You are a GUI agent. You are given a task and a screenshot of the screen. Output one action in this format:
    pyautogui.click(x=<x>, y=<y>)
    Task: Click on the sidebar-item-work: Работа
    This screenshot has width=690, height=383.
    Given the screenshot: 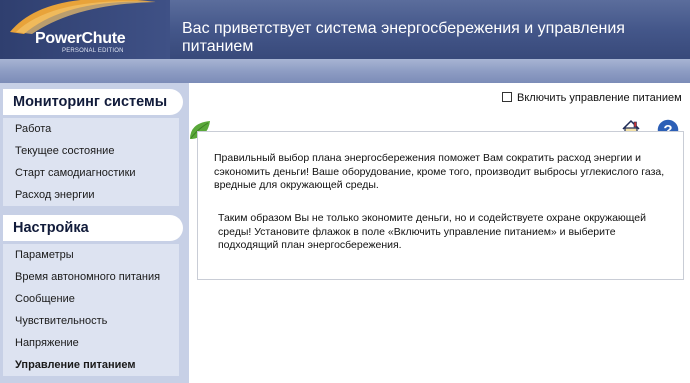 What is the action you would take?
    pyautogui.click(x=91, y=129)
    